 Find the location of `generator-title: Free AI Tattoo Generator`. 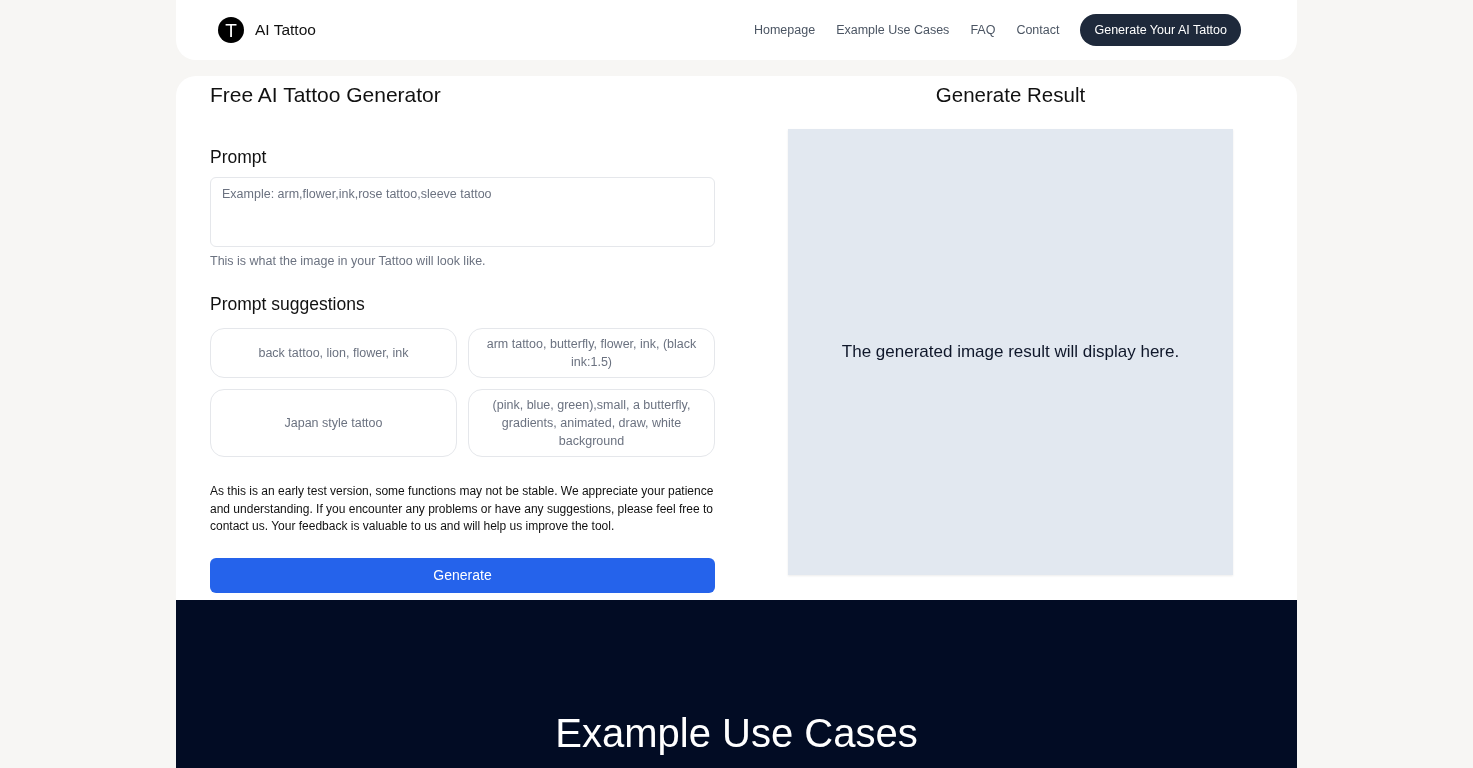

generator-title: Free AI Tattoo Generator is located at coordinates (326, 95).